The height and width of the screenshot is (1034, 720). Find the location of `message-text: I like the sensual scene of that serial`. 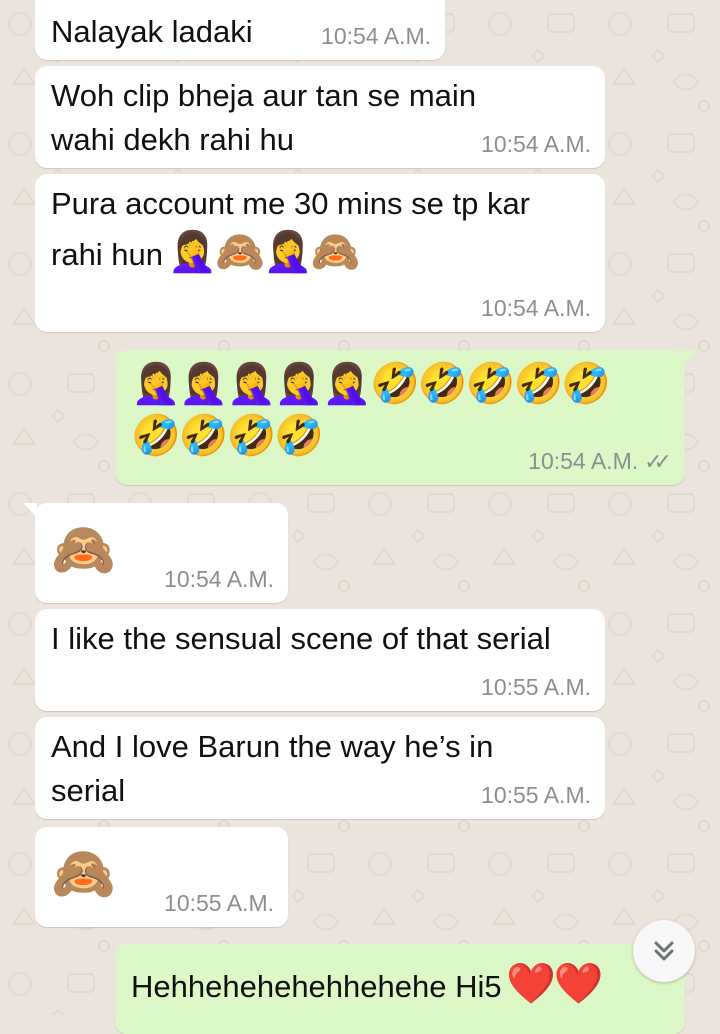

message-text: I like the sensual scene of that serial is located at coordinates (301, 638).